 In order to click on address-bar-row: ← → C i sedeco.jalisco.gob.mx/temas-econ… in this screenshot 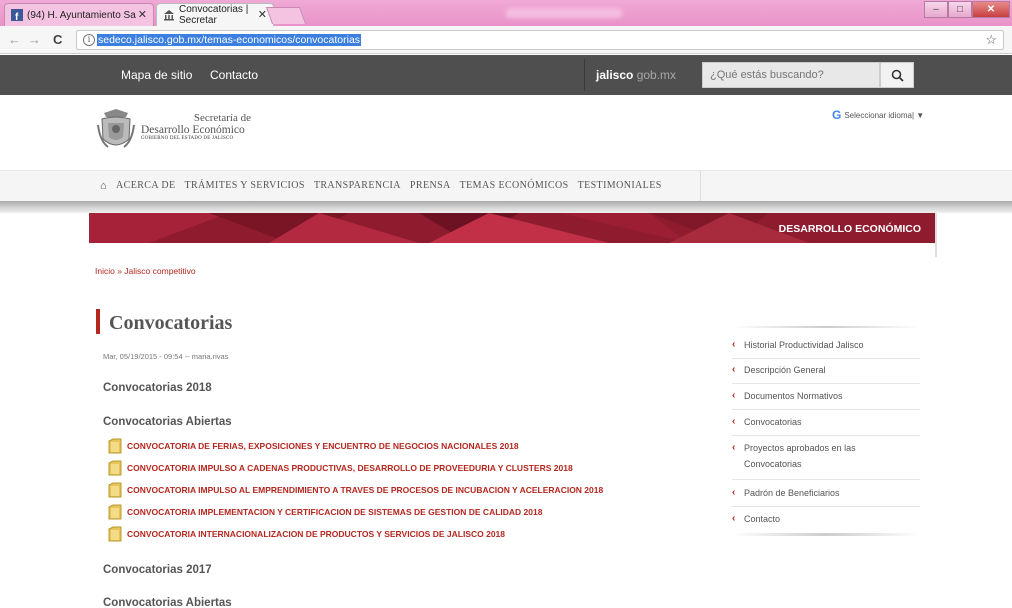, I will do `click(506, 40)`.